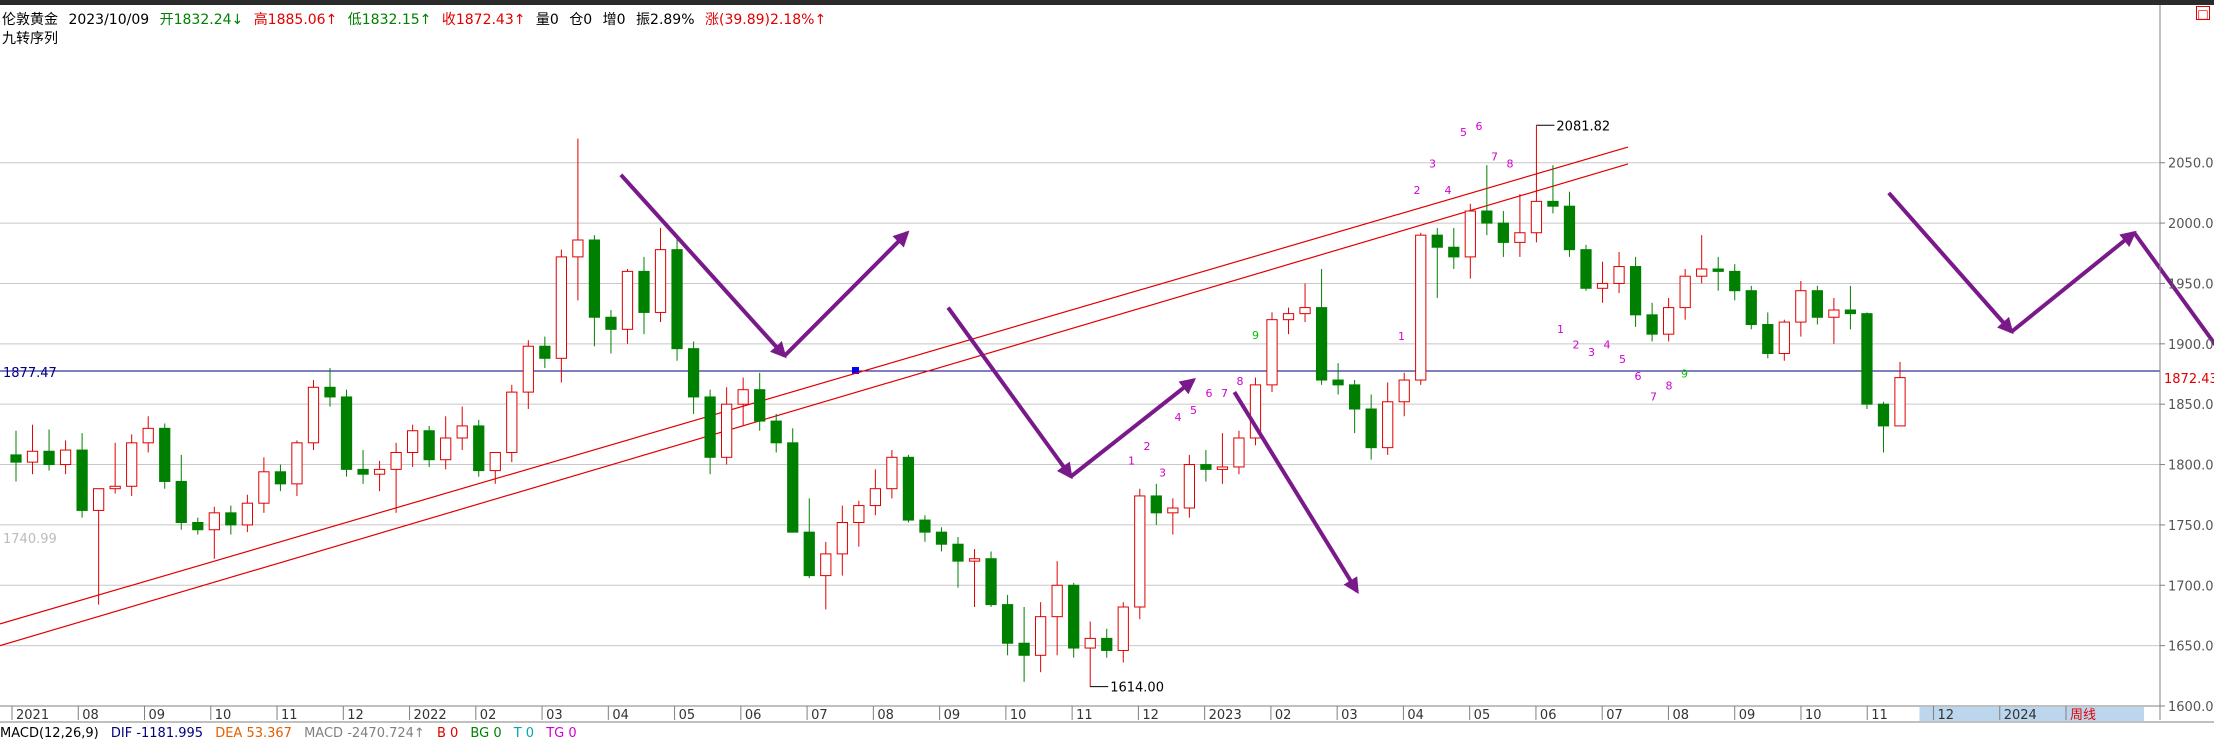 This screenshot has height=741, width=2214. Describe the element at coordinates (1576, 345) in the screenshot. I see `nine-turn-label: 2` at that location.